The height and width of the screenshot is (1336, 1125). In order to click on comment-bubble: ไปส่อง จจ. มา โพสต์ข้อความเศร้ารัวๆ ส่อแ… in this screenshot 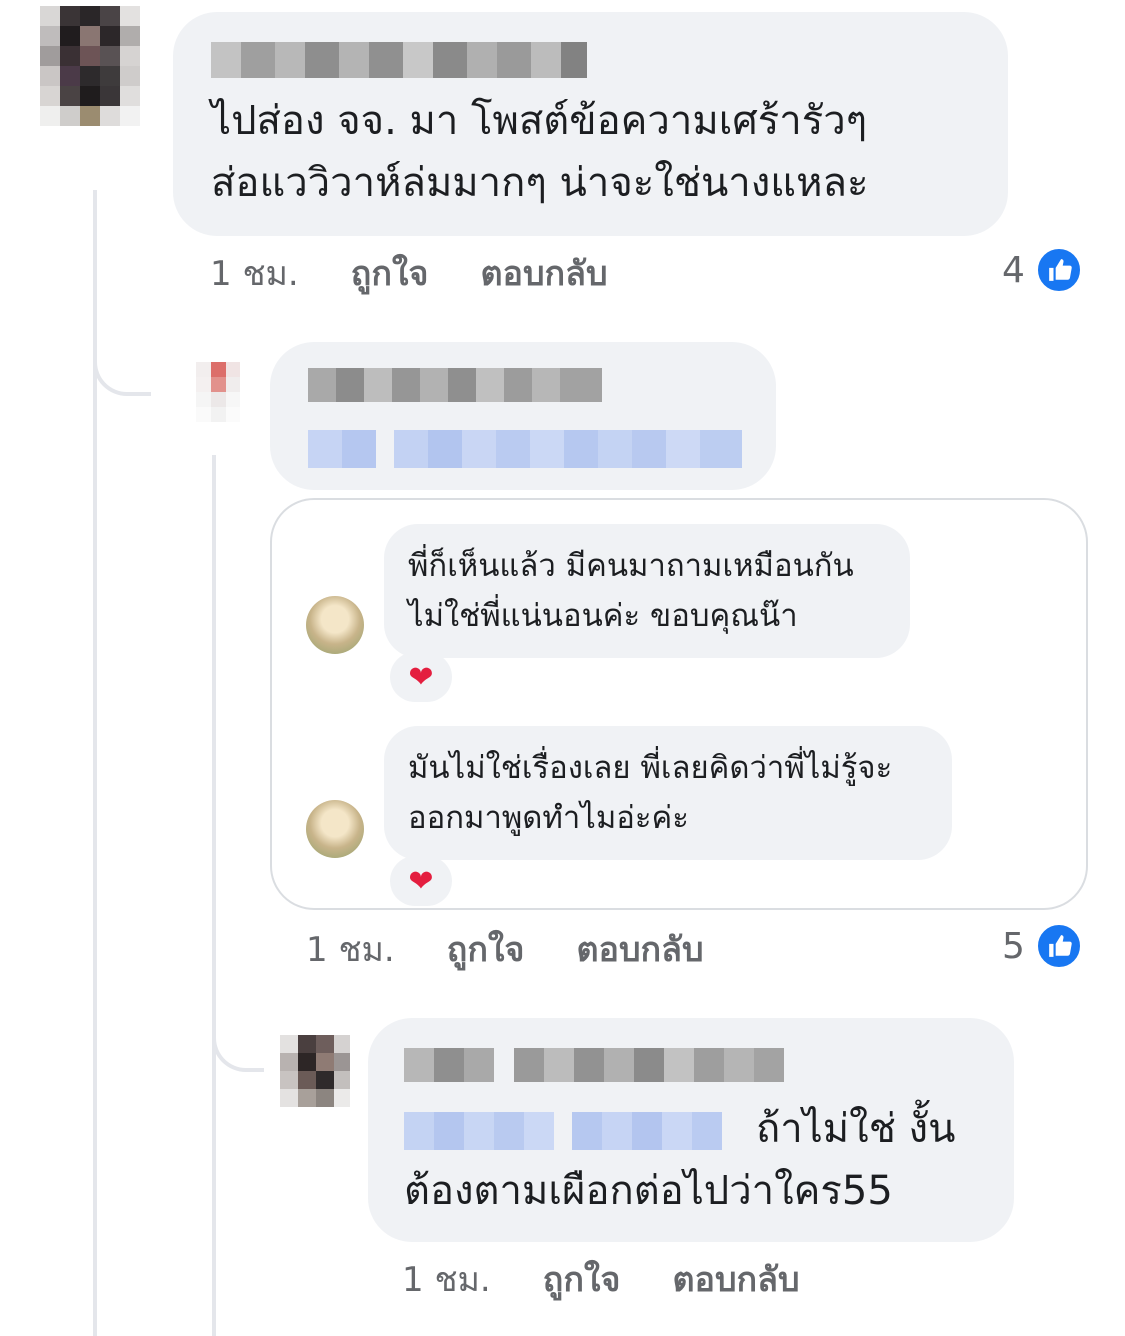, I will do `click(590, 124)`.